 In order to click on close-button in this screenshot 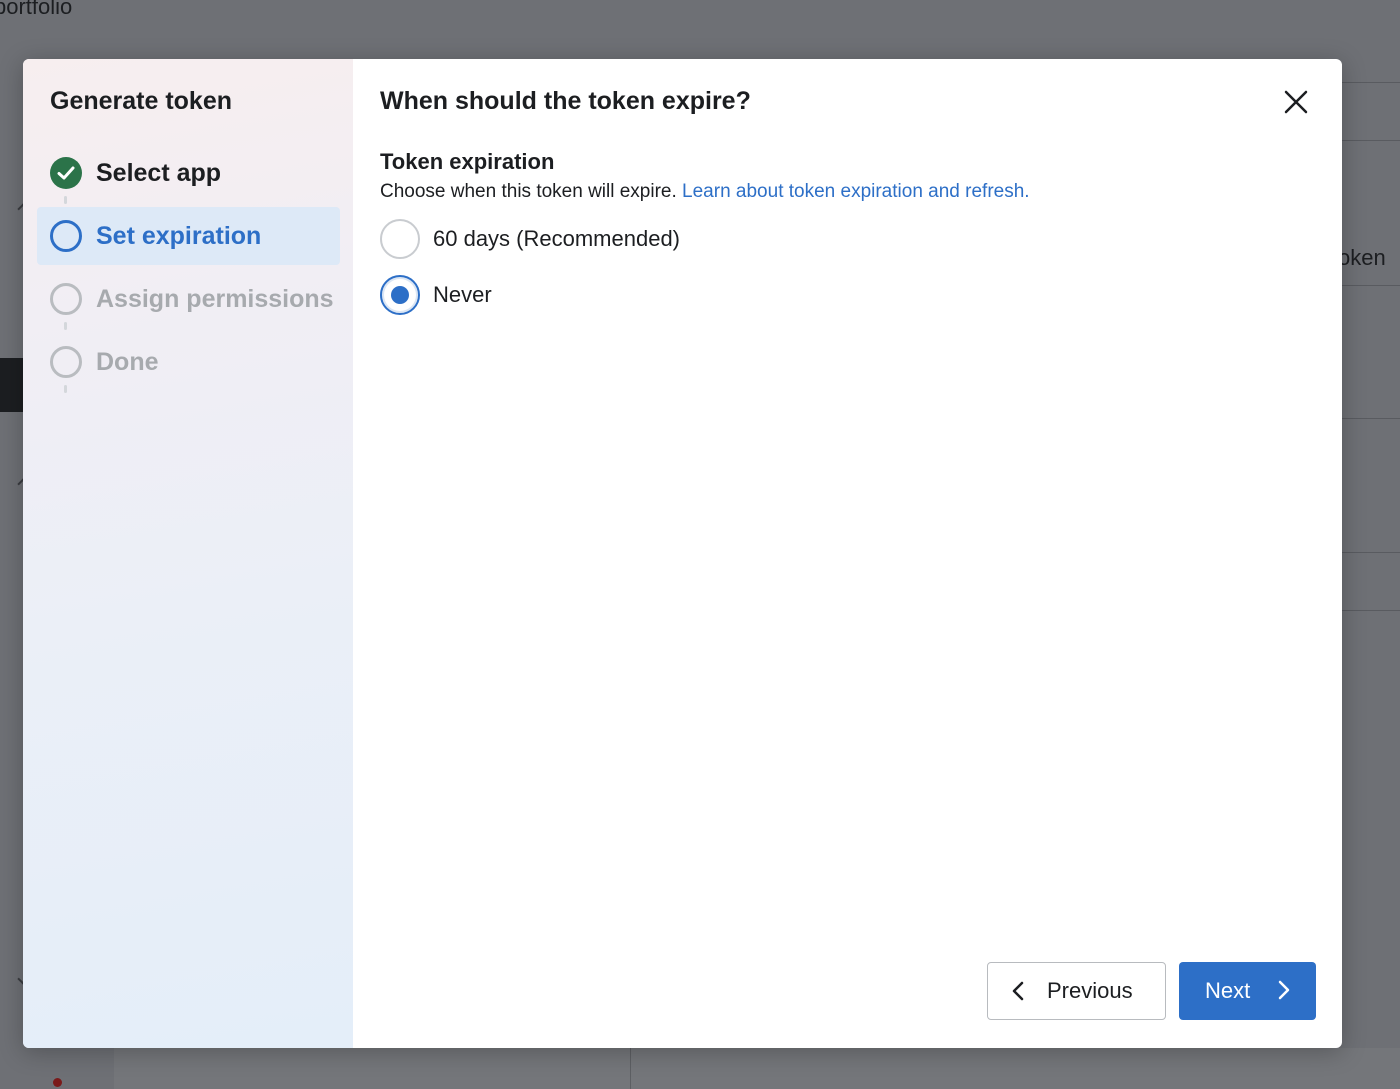, I will do `click(1296, 102)`.